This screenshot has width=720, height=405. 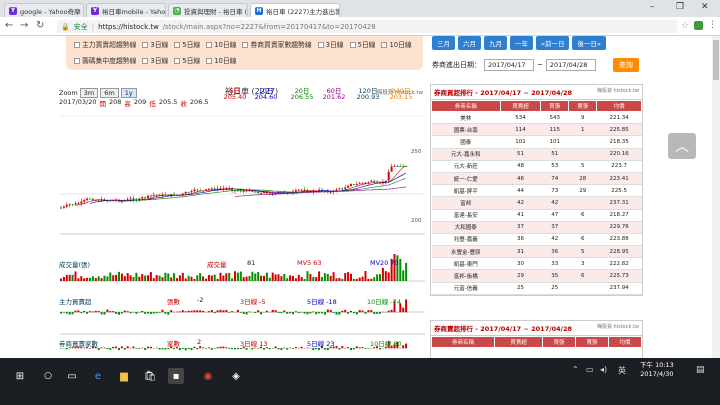 I want to click on scrollbar-thumb, so click(x=716, y=60).